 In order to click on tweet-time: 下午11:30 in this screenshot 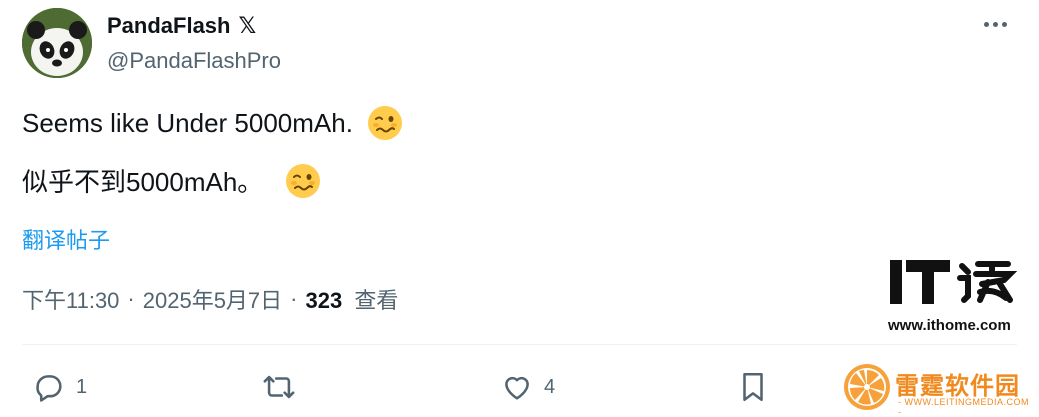, I will do `click(70, 299)`.